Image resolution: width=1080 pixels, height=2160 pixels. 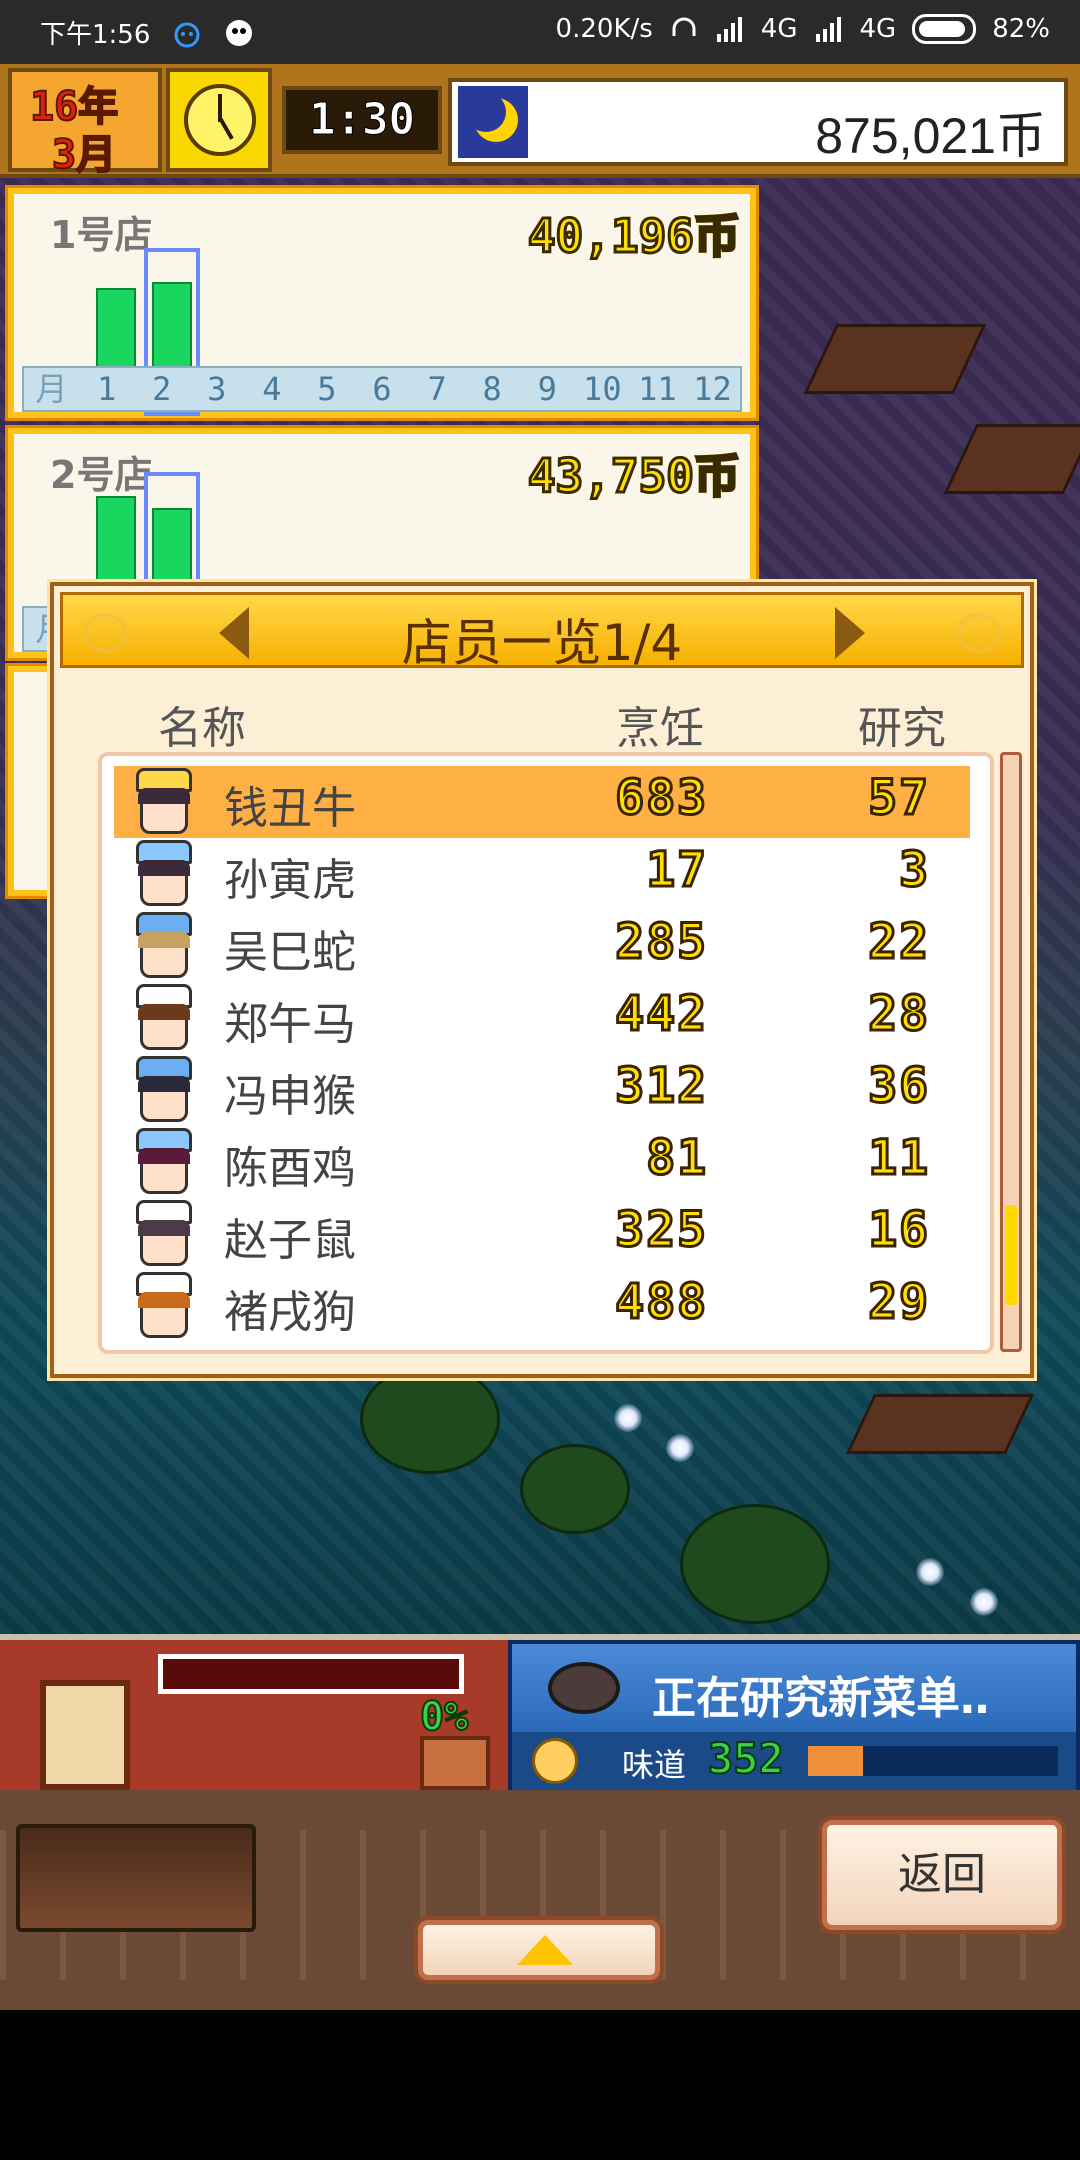 What do you see at coordinates (898, 942) in the screenshot?
I see `staff-research: 22` at bounding box center [898, 942].